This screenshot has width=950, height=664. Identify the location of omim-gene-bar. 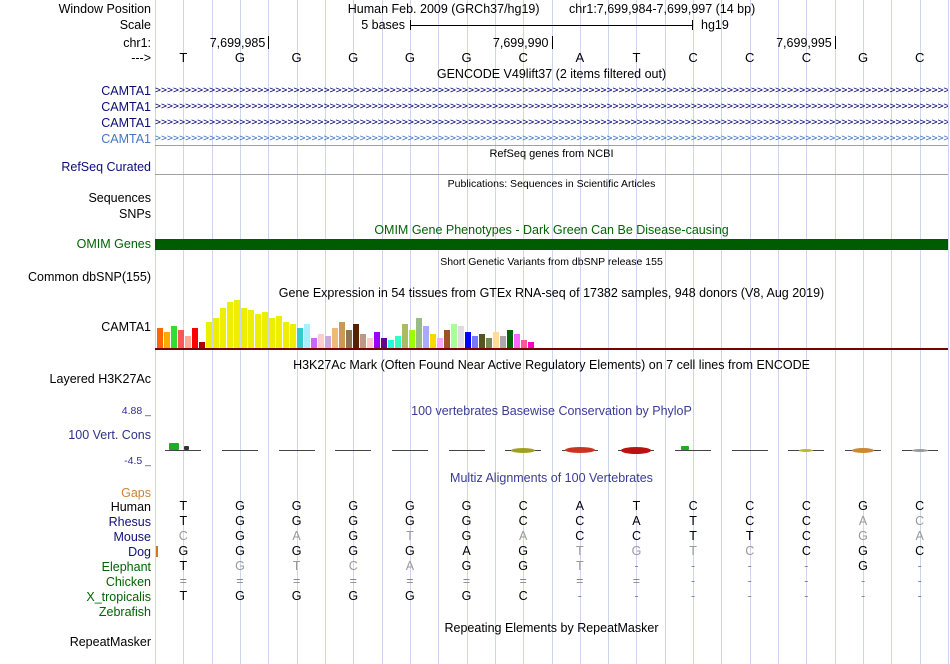
(551, 244).